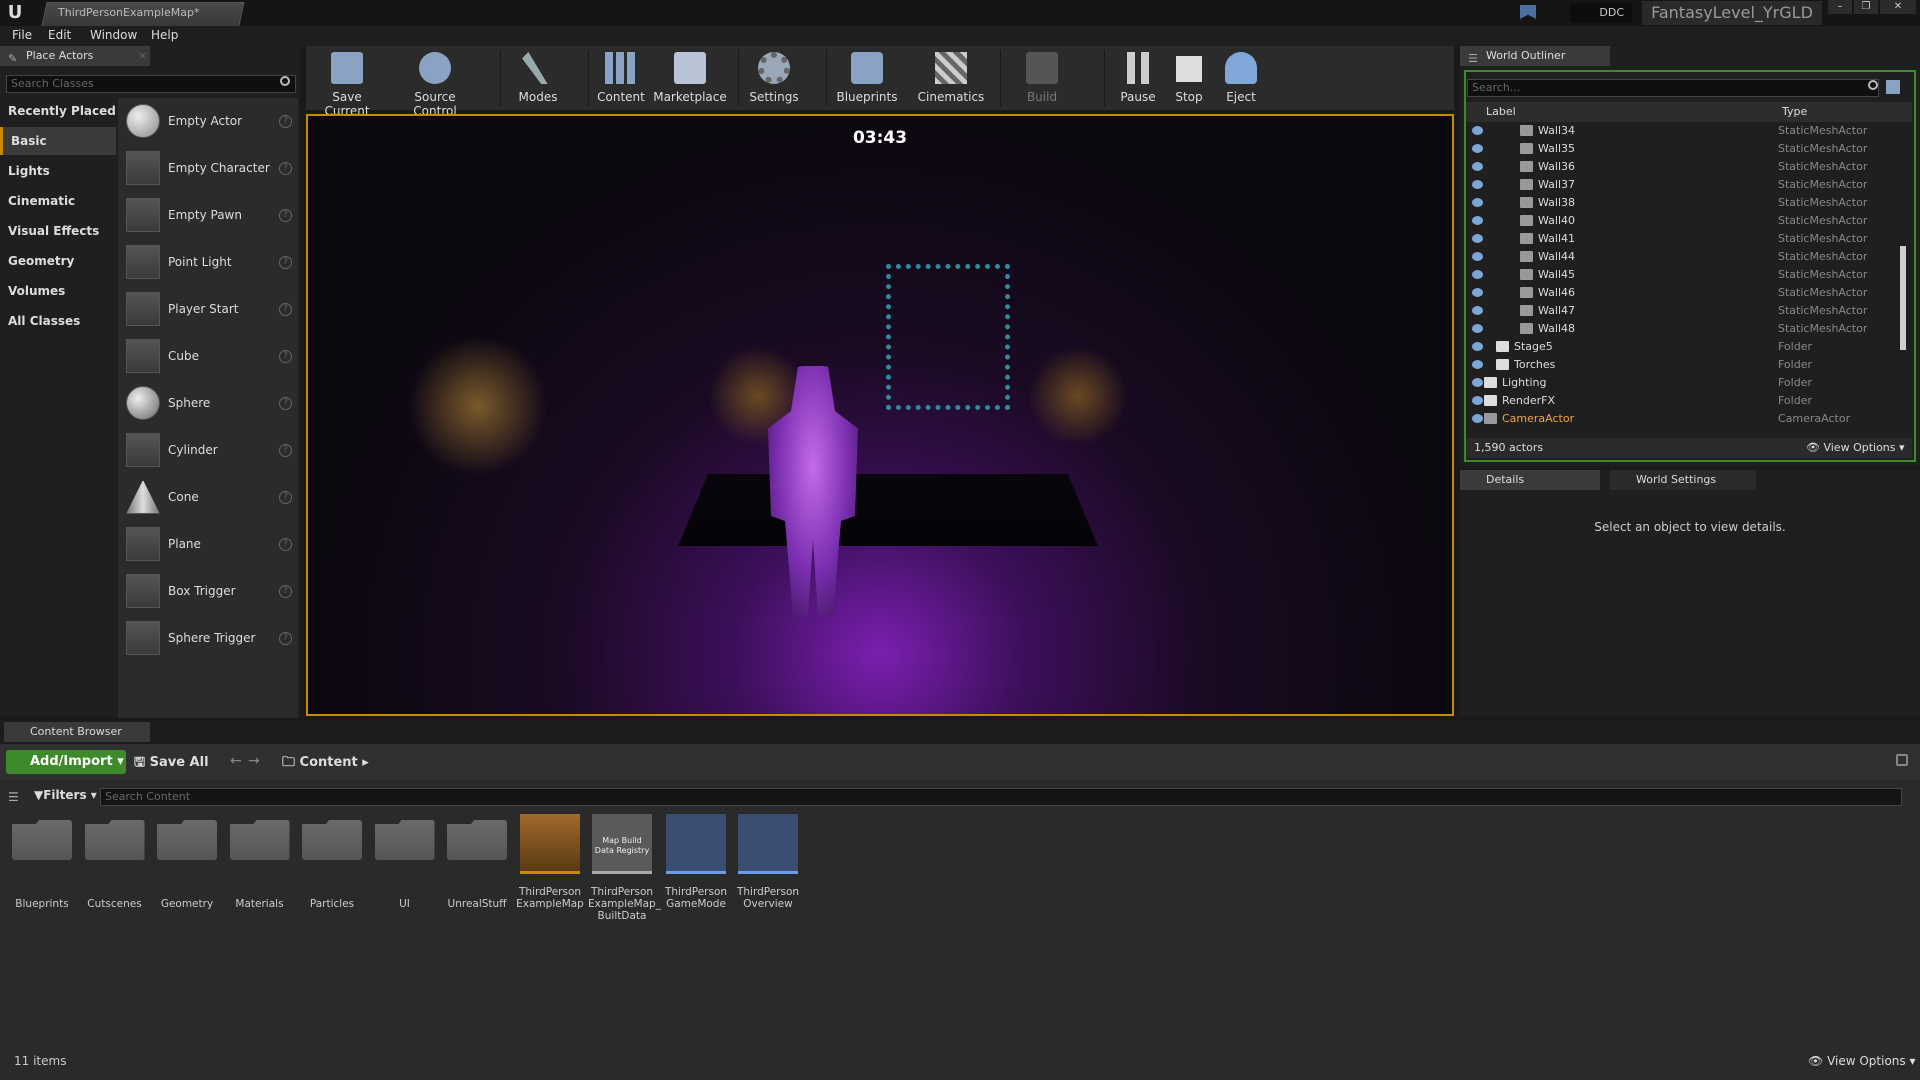  Describe the element at coordinates (58, 111) in the screenshot. I see `category-recently-placed: Recently Placed` at that location.